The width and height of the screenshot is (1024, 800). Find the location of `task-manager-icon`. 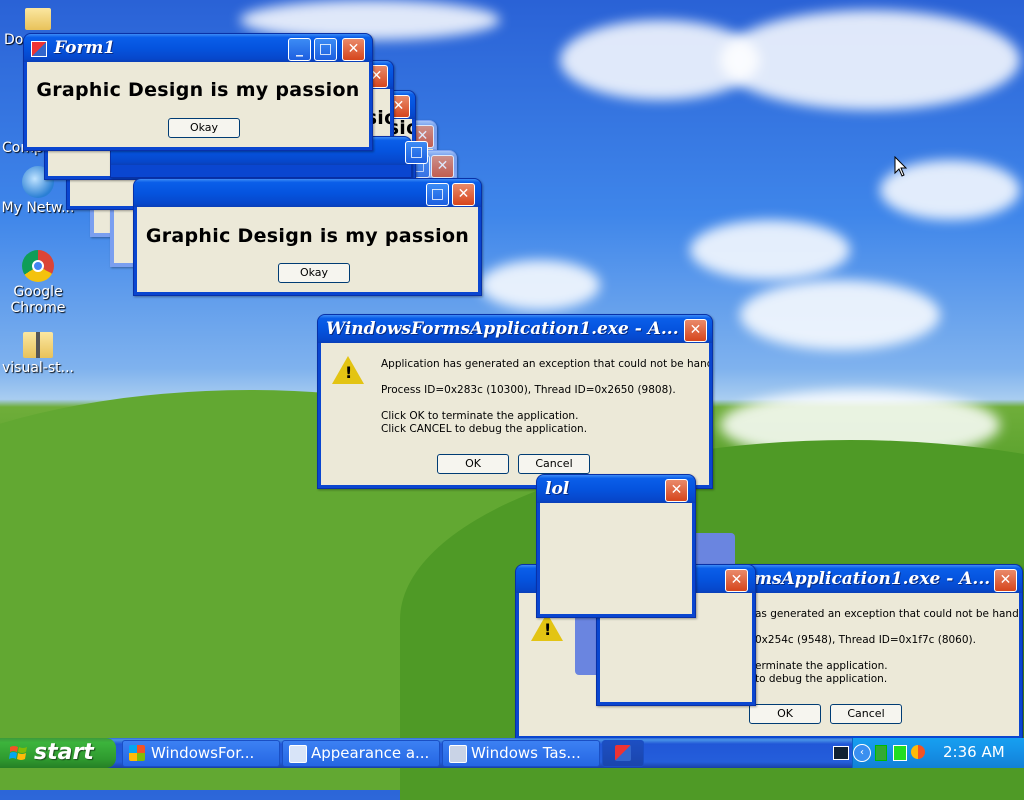

task-manager-icon is located at coordinates (458, 754).